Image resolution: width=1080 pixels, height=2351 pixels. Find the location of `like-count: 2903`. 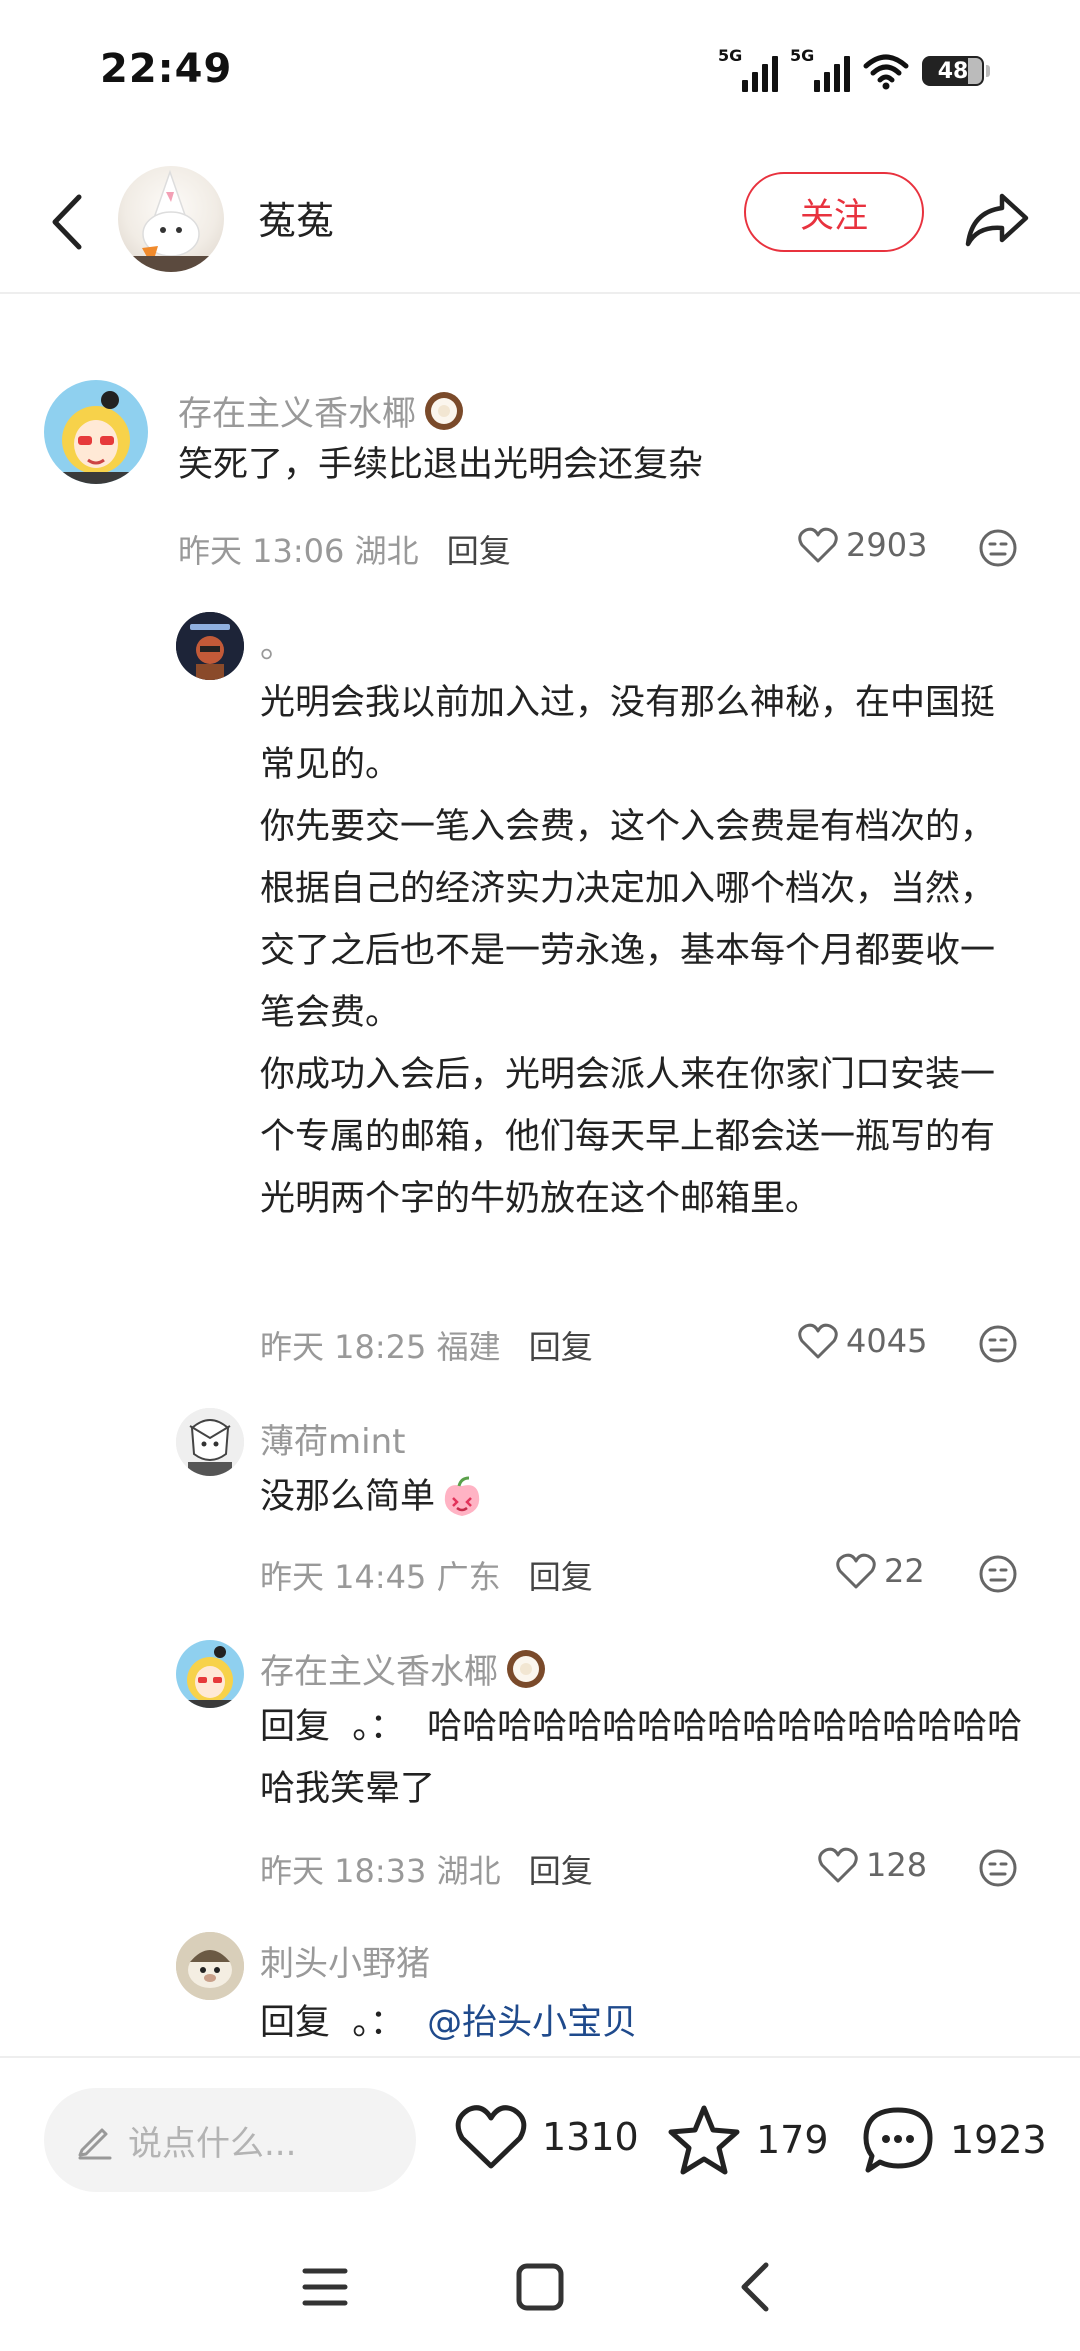

like-count: 2903 is located at coordinates (887, 545).